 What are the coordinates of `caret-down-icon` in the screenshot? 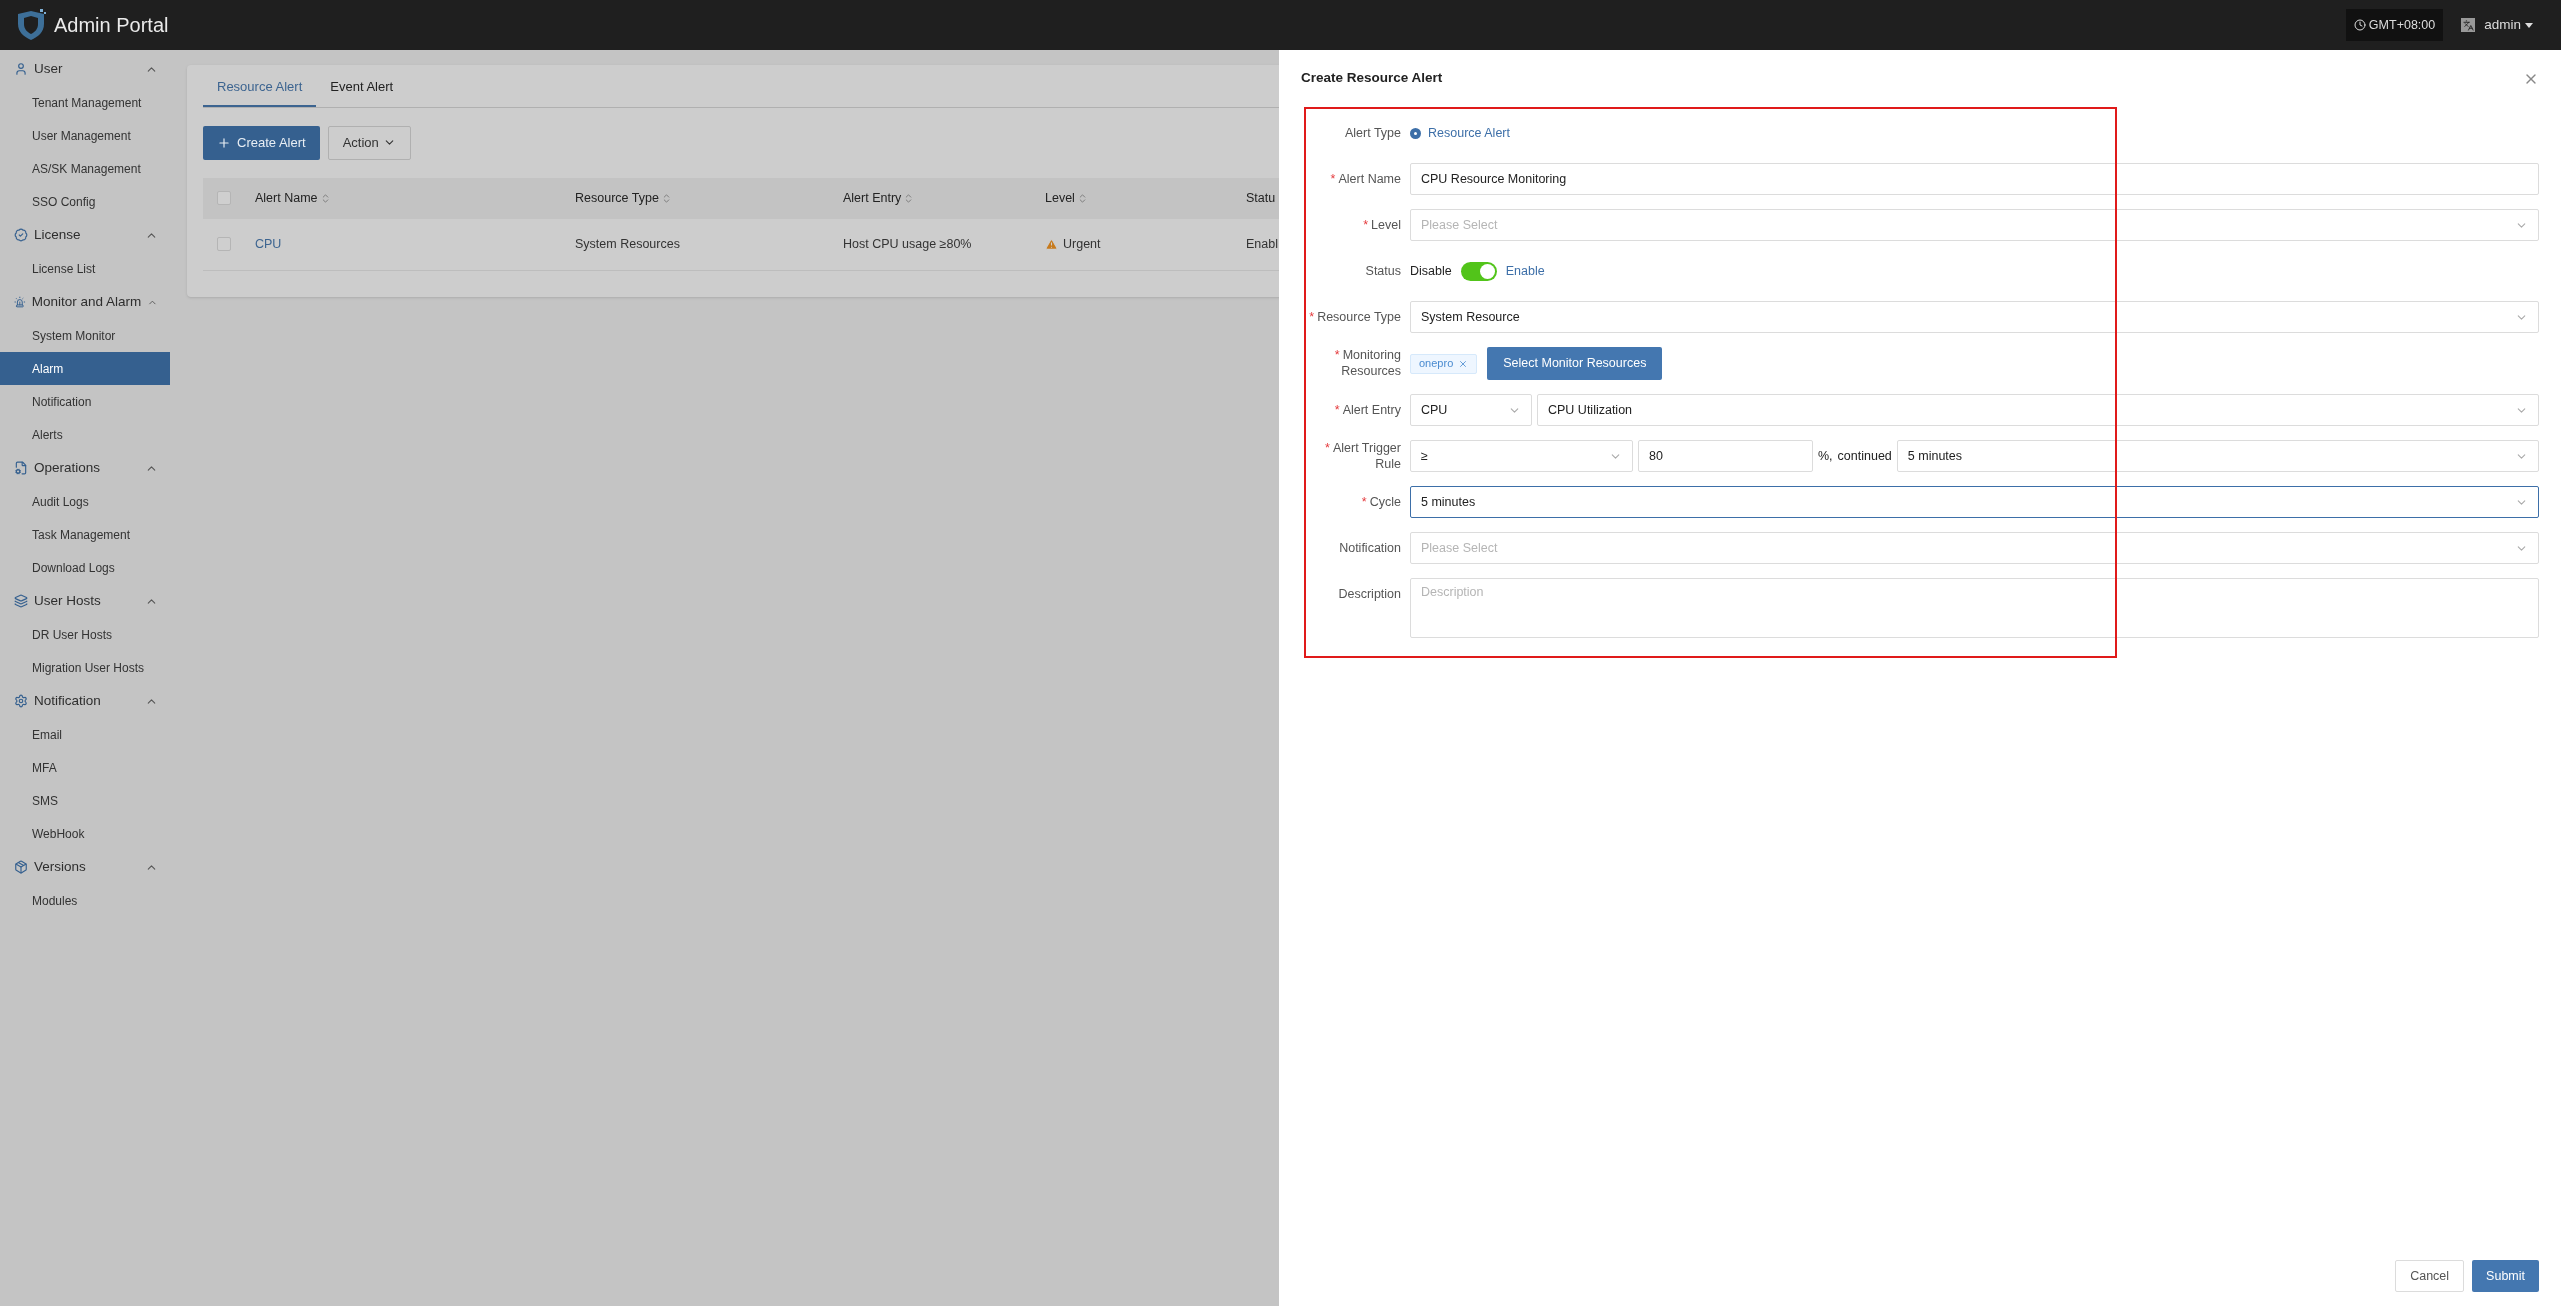 It's located at (2529, 25).